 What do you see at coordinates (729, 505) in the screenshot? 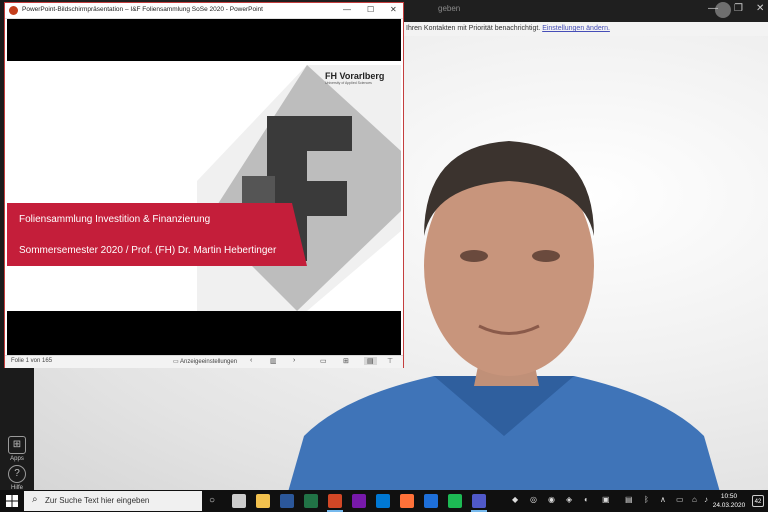
I see `clock-date: 24.03.2020` at bounding box center [729, 505].